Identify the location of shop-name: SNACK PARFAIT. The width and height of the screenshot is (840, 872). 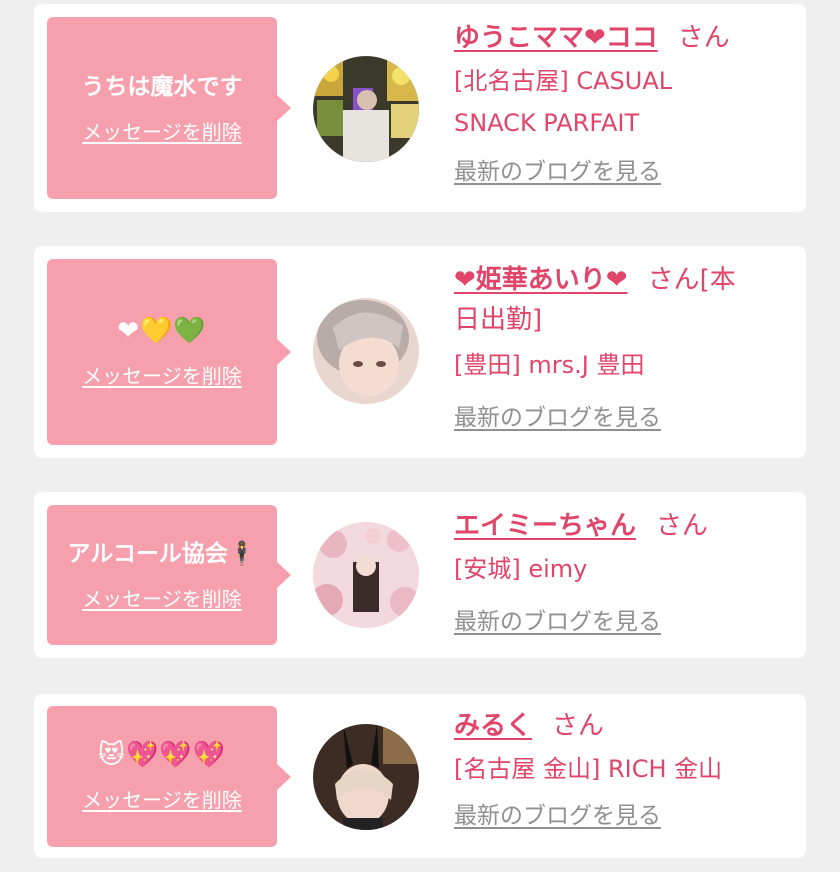
(547, 123).